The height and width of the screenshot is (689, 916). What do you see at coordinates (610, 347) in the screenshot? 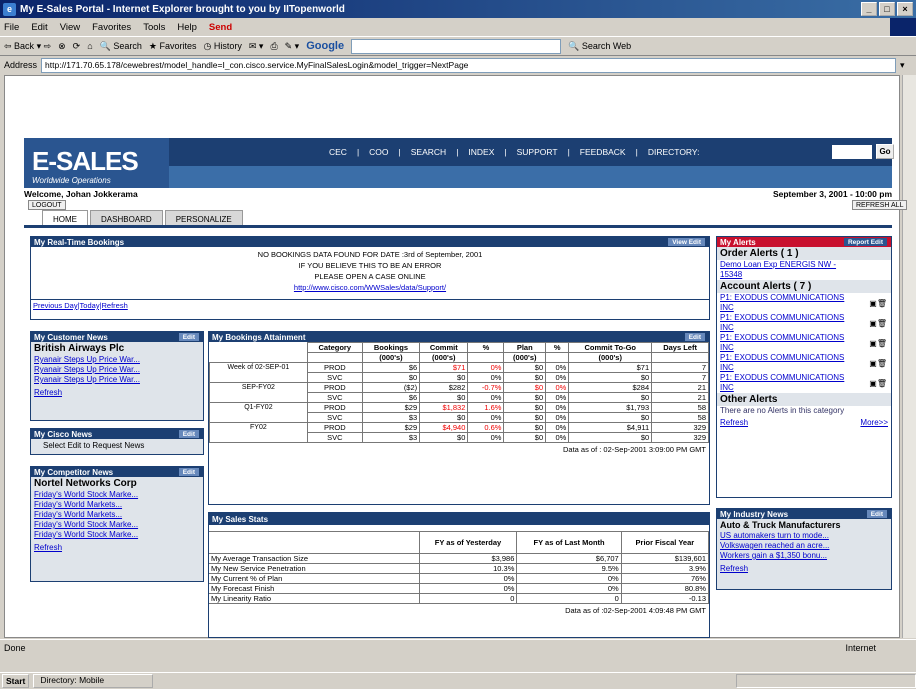
I see `col-header: Commit To-Go` at bounding box center [610, 347].